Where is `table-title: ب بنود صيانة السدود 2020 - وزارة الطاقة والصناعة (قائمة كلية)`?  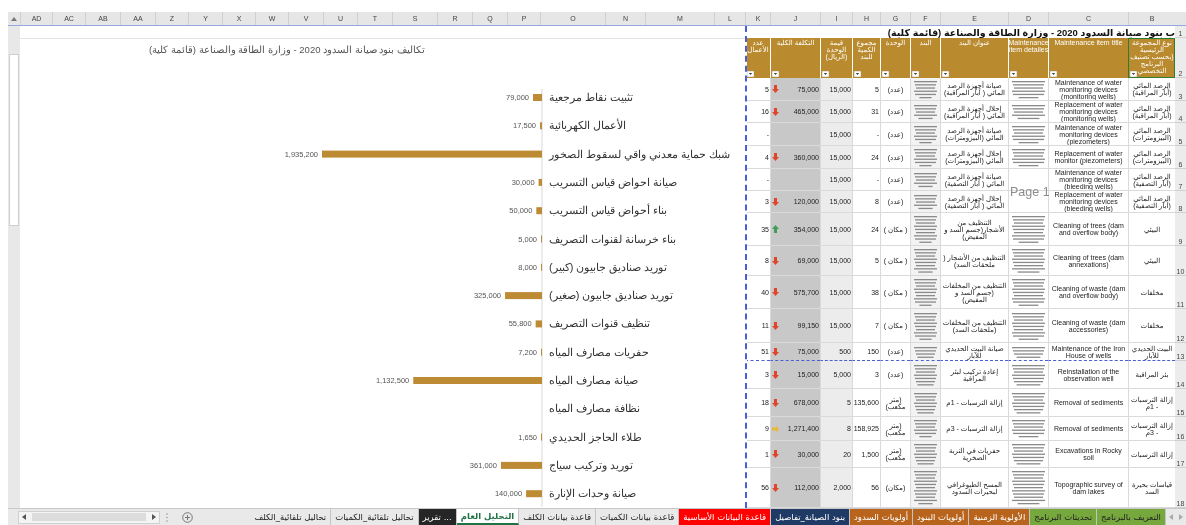
table-title: ب بنود صيانة السدود 2020 - وزارة الطاقة والصناعة (قائمة كلية) is located at coordinates (1030, 32).